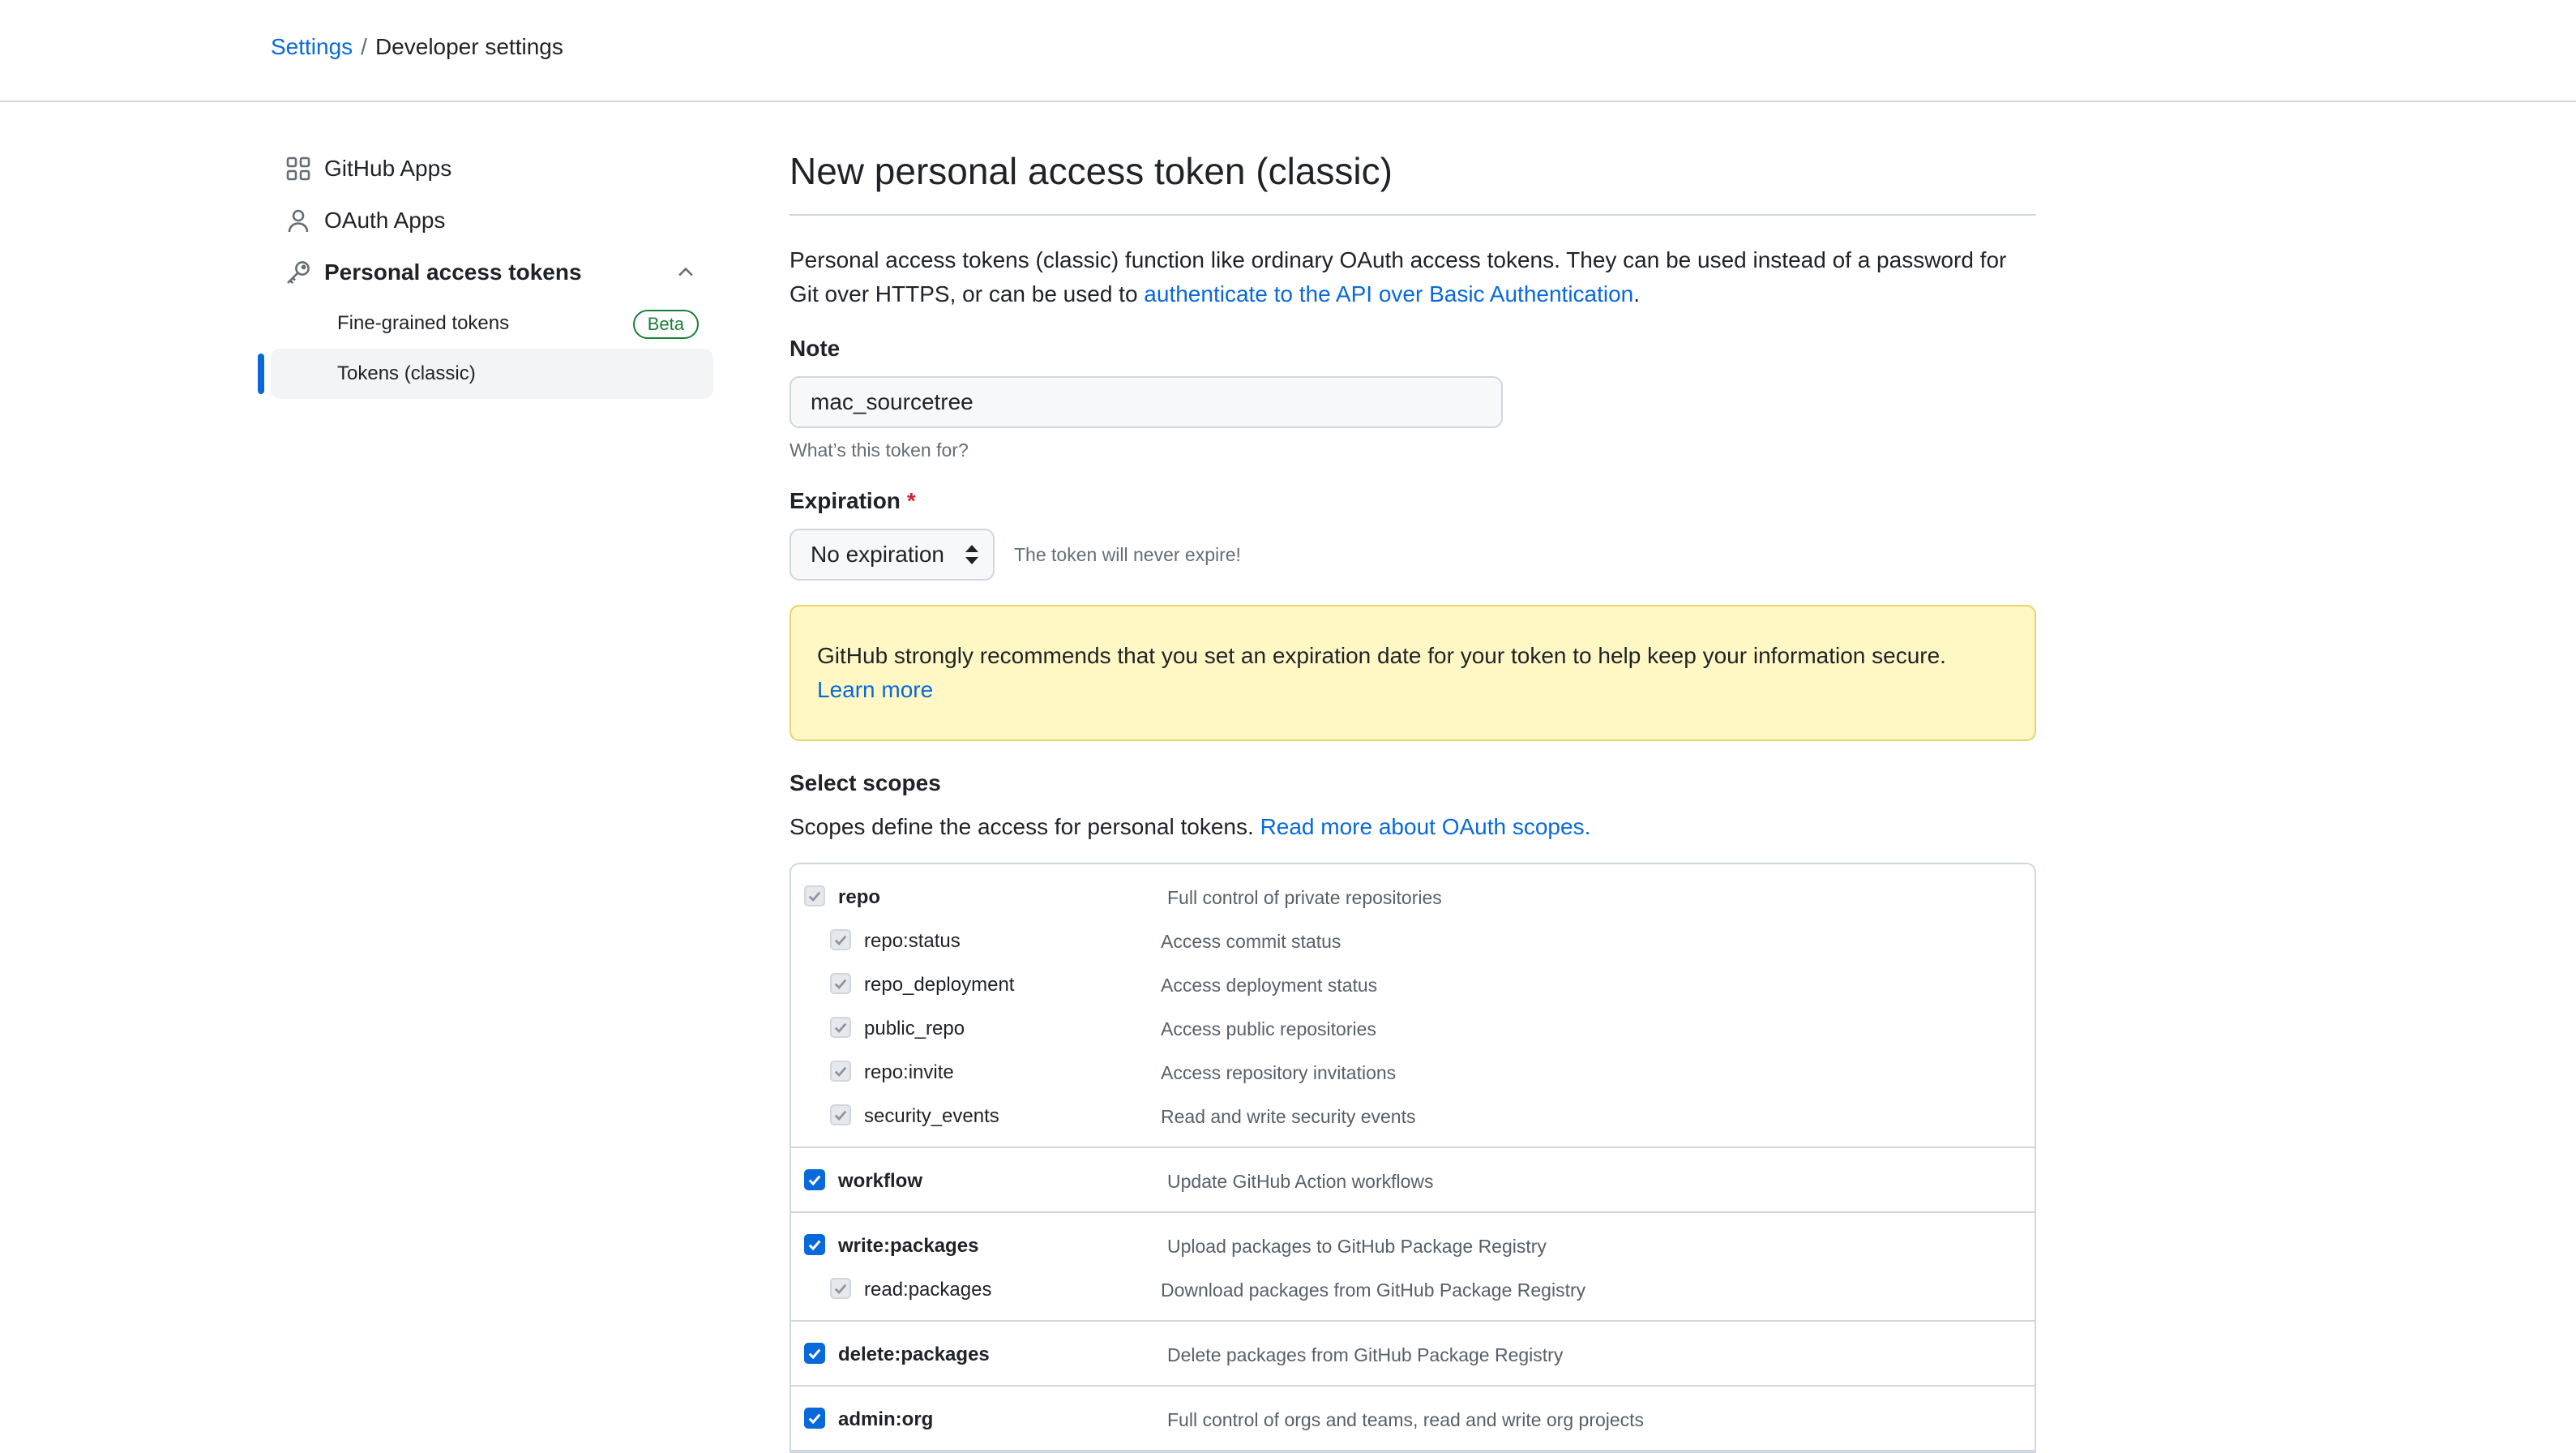 This screenshot has height=1453, width=2576. I want to click on expiration-label: Expiration *, so click(1412, 501).